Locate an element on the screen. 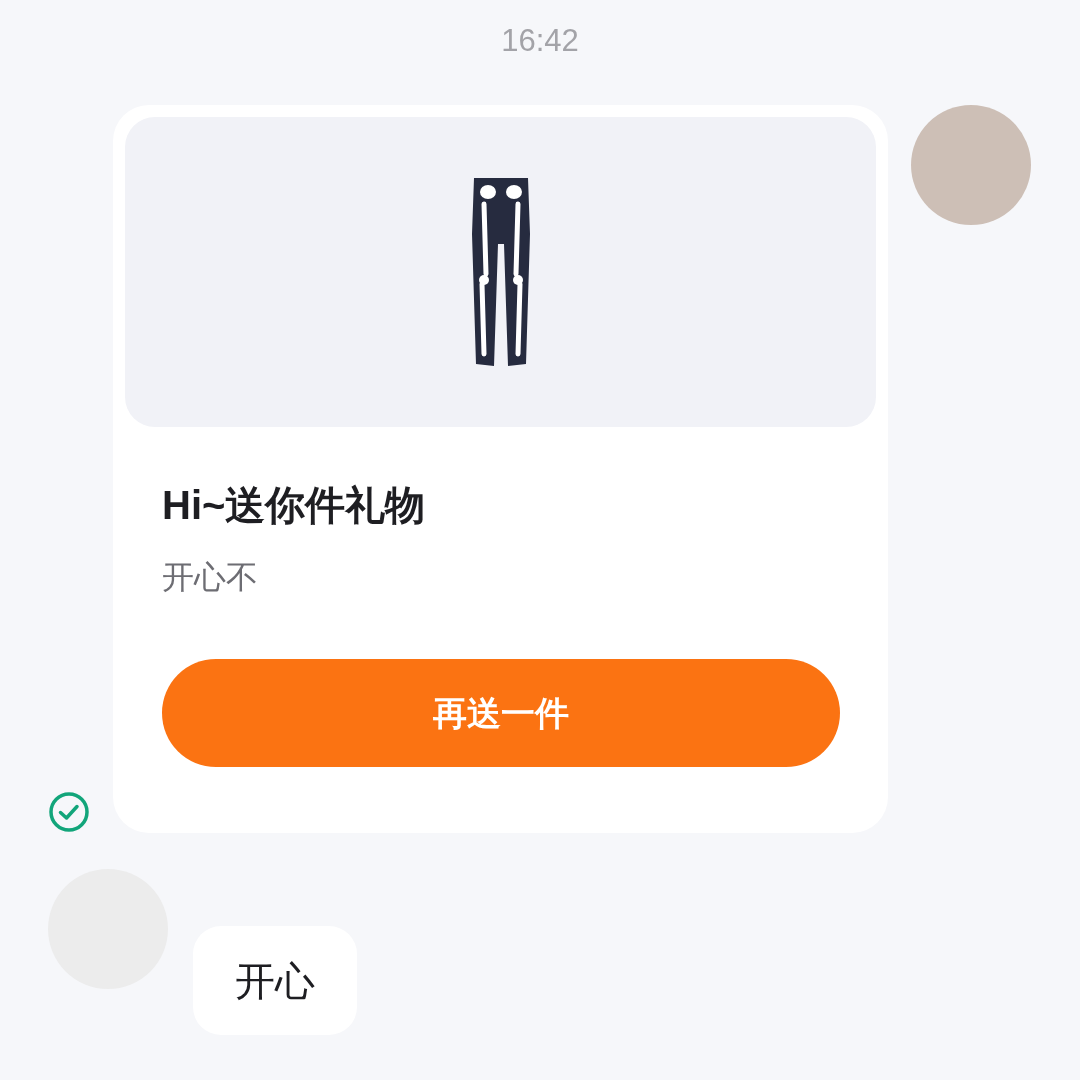 Image resolution: width=1080 pixels, height=1080 pixels. message-bubble: 开心 is located at coordinates (275, 980).